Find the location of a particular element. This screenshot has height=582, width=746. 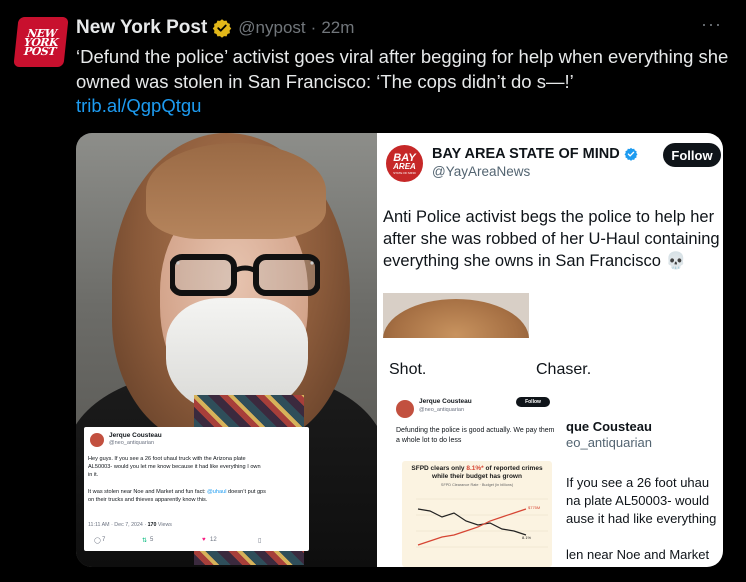

shot-label: Shot. is located at coordinates (408, 369).